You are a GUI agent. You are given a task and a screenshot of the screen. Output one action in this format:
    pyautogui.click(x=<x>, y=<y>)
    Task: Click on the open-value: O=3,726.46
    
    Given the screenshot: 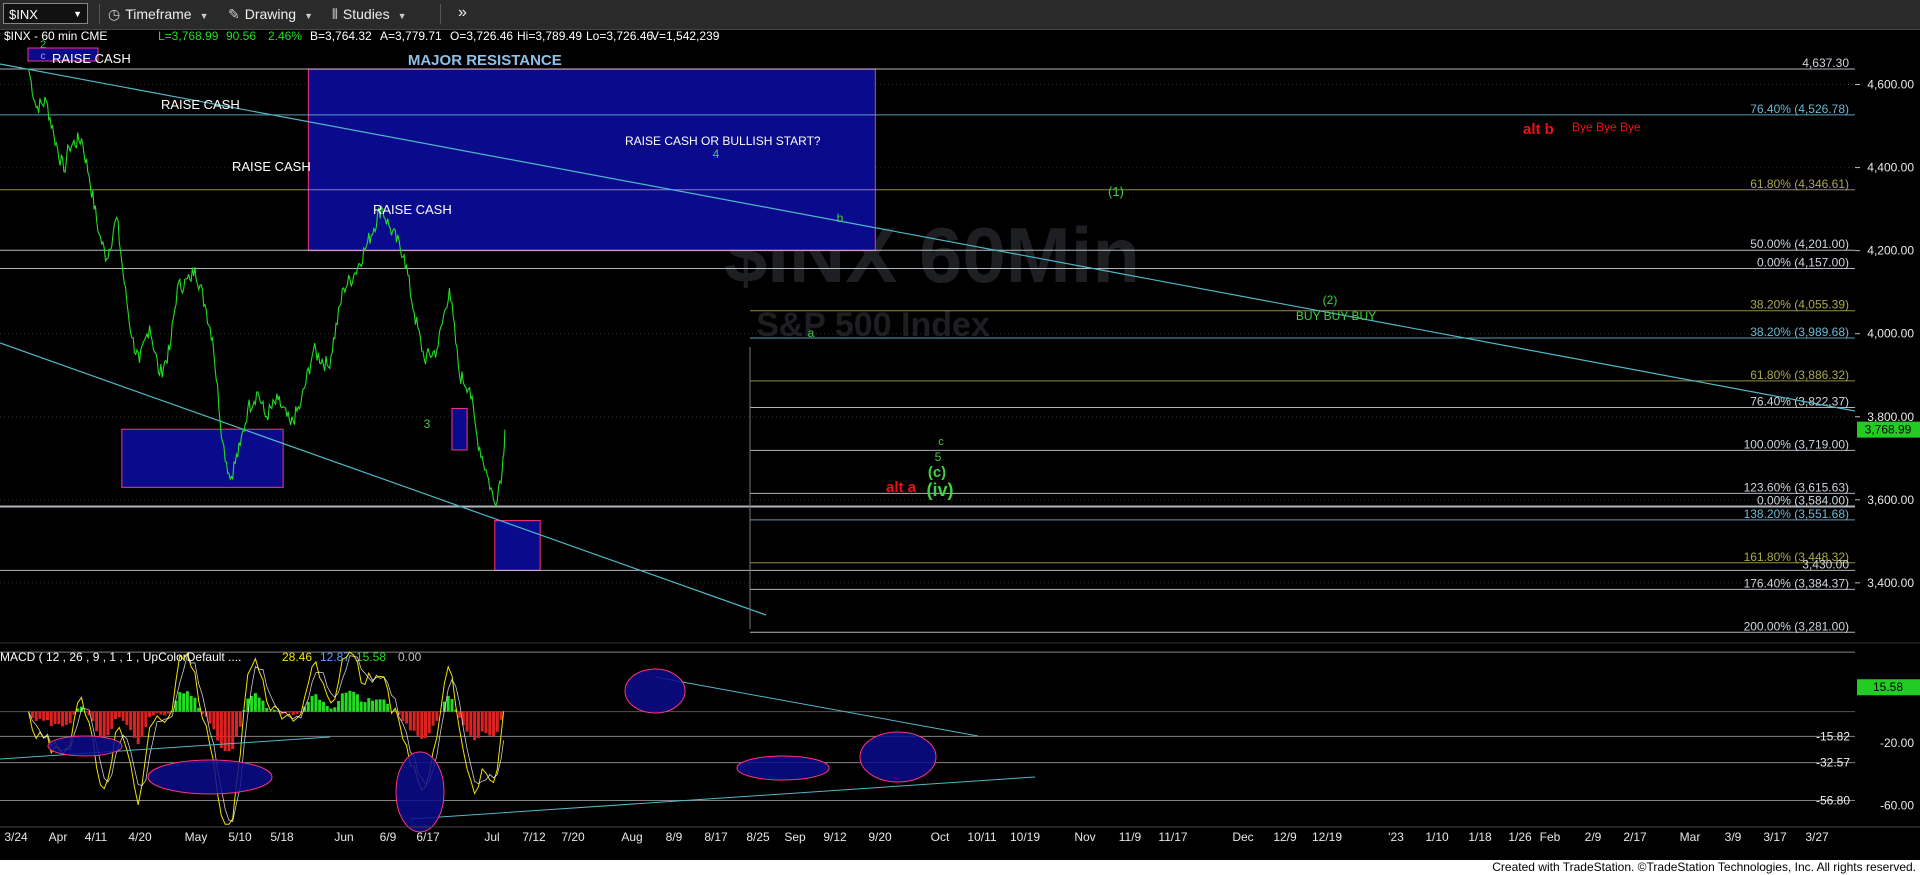 What is the action you would take?
    pyautogui.click(x=481, y=36)
    